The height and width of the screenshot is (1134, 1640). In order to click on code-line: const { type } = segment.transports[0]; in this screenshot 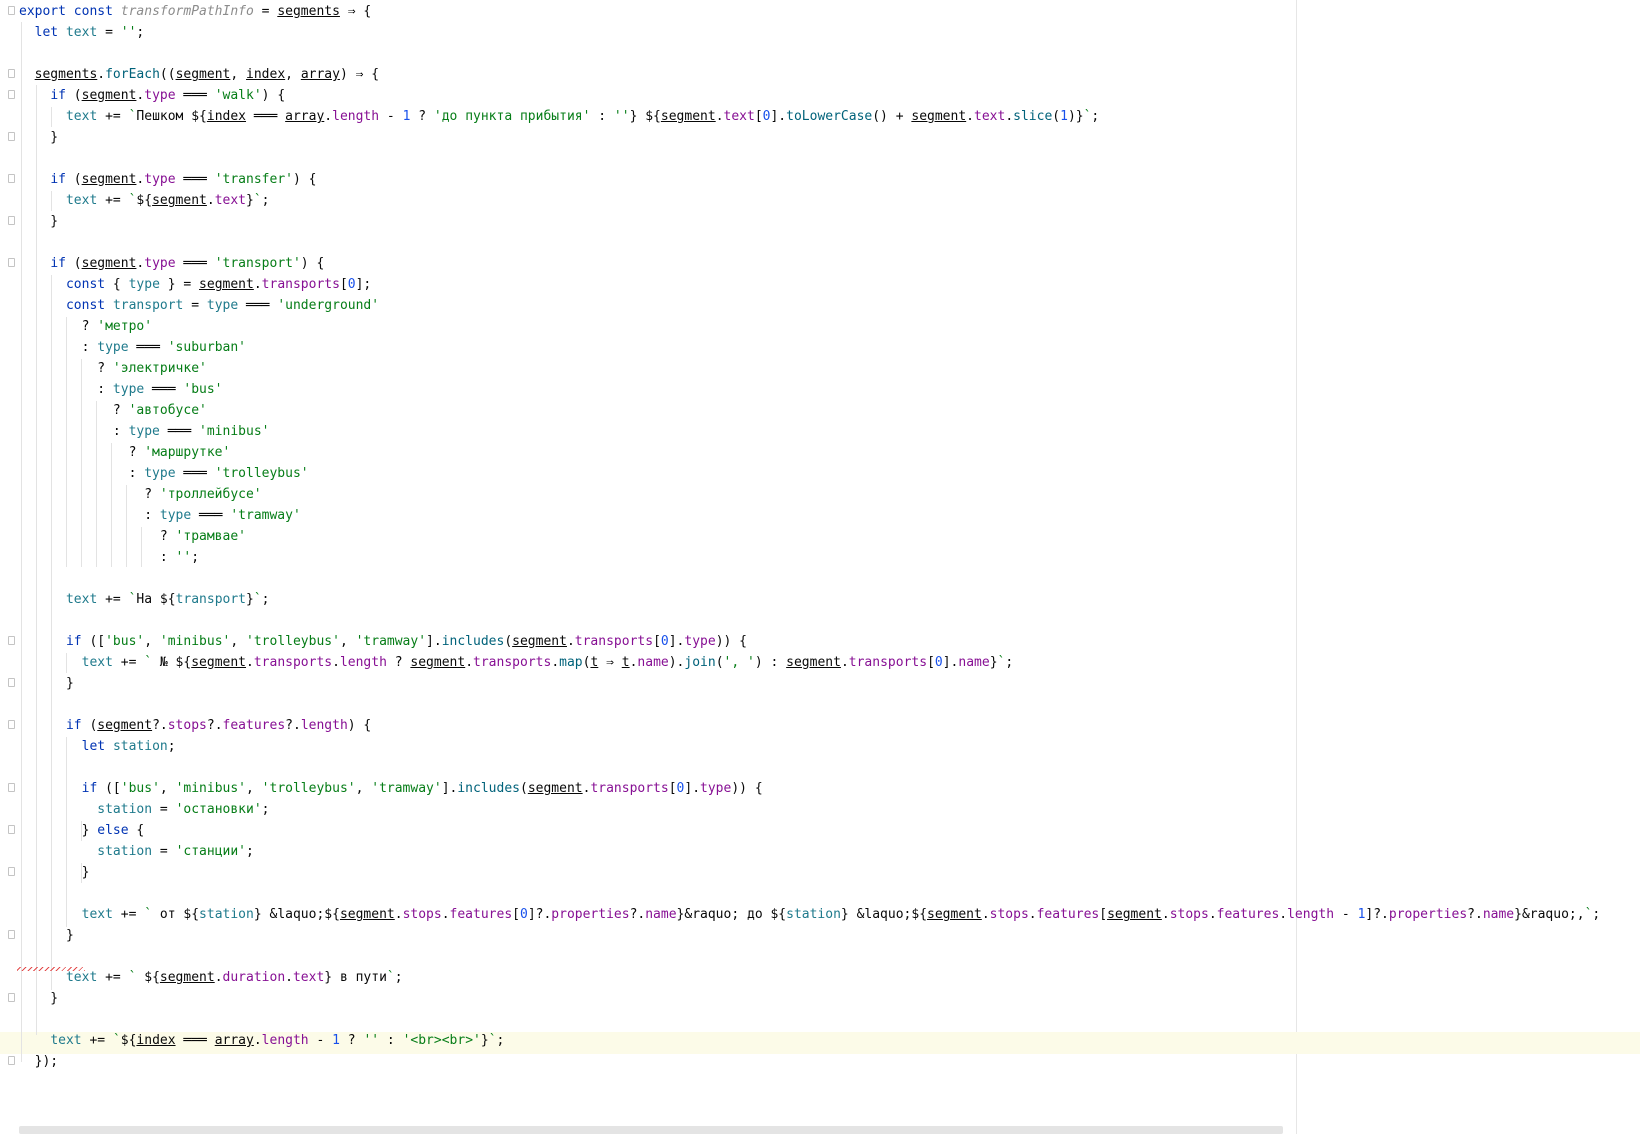, I will do `click(195, 285)`.